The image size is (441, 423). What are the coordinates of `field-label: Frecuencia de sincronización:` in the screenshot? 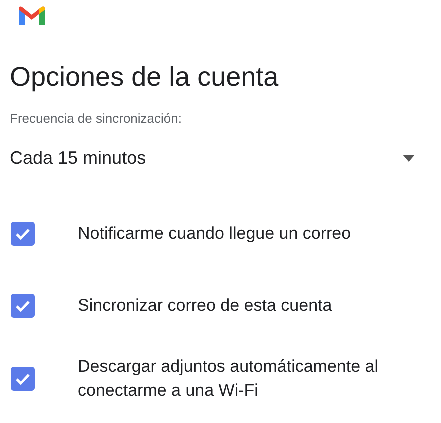 It's located at (96, 118).